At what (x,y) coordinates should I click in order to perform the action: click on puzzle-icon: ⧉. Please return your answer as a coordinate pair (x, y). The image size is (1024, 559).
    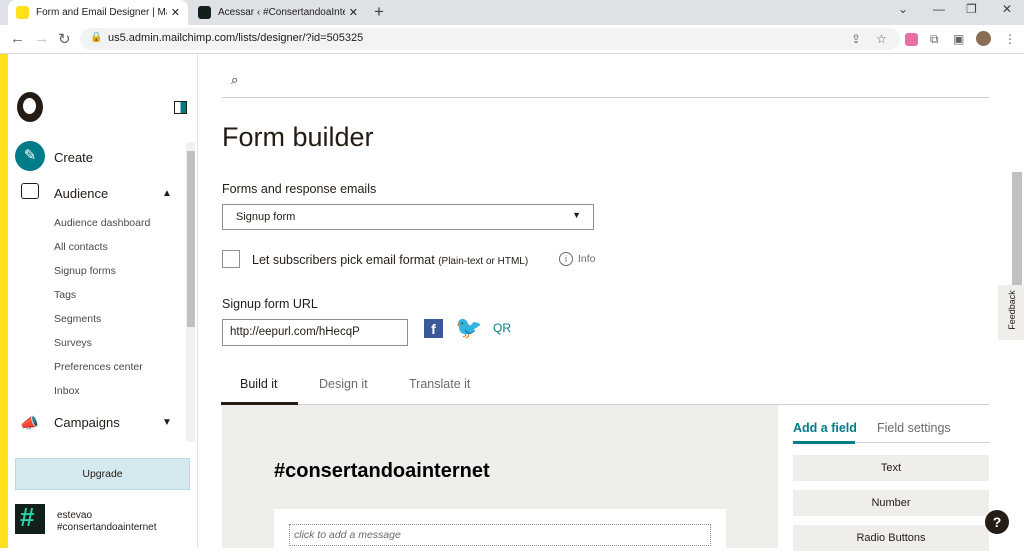
    Looking at the image, I should click on (934, 39).